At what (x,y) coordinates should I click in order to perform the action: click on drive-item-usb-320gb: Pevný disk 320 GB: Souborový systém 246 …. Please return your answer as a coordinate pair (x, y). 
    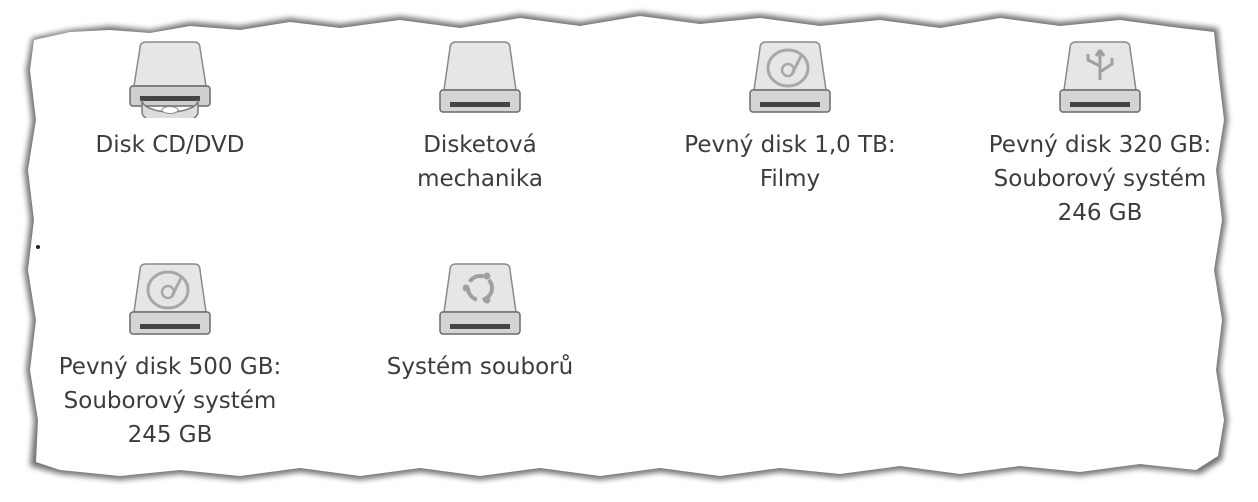
    Looking at the image, I should click on (1100, 135).